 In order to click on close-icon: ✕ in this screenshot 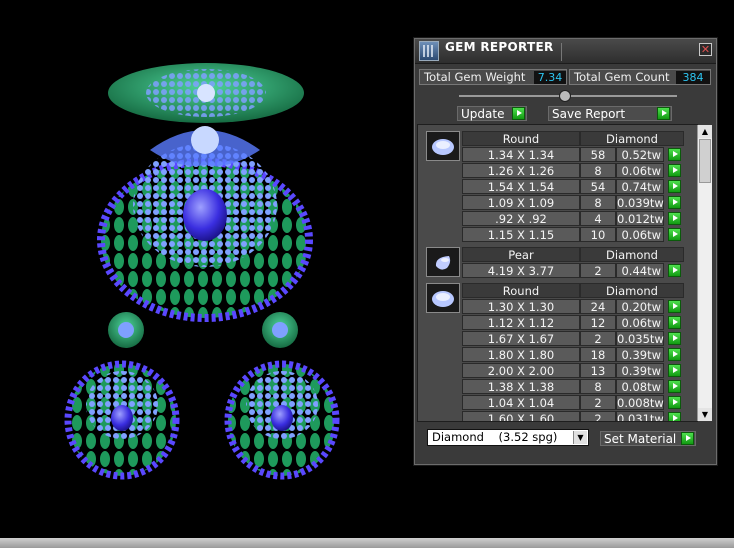, I will do `click(705, 49)`.